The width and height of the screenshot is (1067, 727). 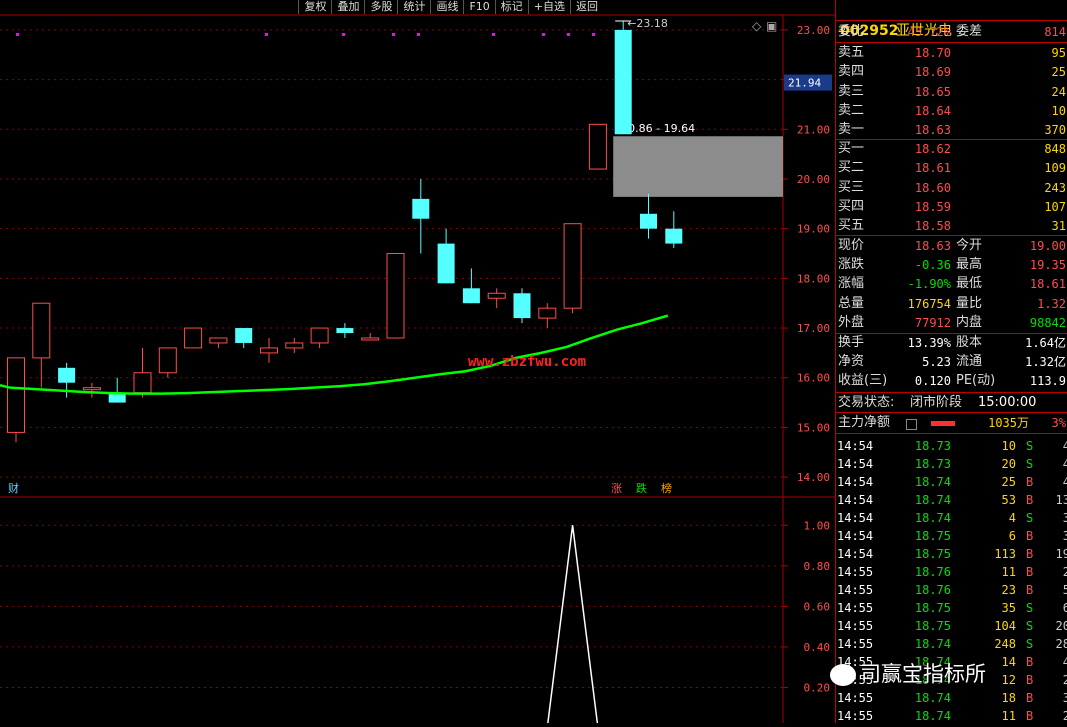 I want to click on tick-row: 14:54 18.73 20 S4, so click(x=951, y=464).